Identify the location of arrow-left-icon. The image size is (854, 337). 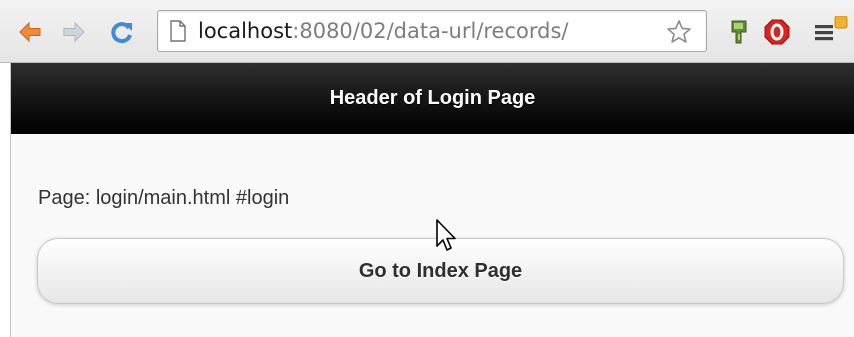
(30, 32).